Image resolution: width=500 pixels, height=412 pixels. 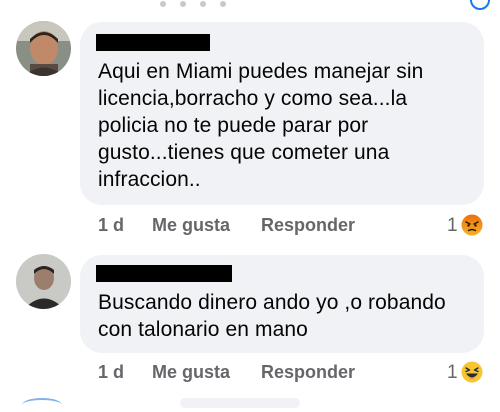 I want to click on previous-comment-edge, so click(x=250, y=5).